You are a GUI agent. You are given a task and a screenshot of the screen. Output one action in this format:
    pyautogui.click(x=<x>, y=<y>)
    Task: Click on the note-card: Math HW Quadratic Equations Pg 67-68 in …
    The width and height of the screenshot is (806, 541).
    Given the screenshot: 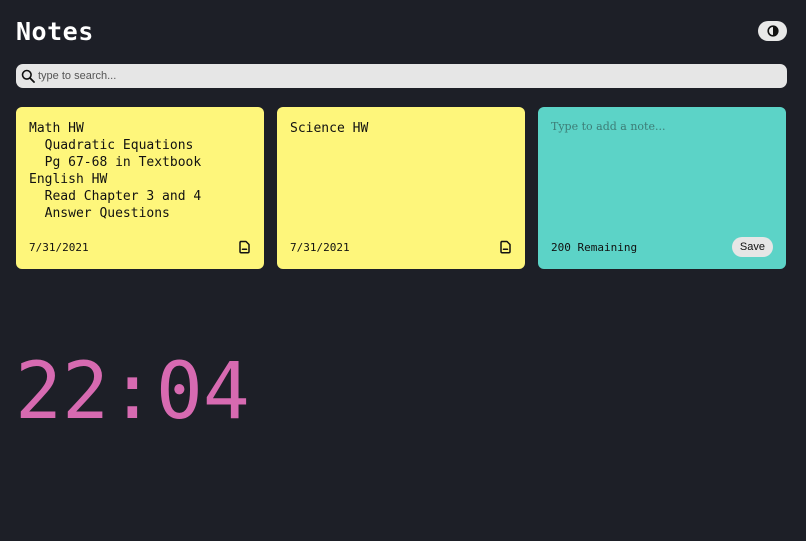 What is the action you would take?
    pyautogui.click(x=140, y=188)
    